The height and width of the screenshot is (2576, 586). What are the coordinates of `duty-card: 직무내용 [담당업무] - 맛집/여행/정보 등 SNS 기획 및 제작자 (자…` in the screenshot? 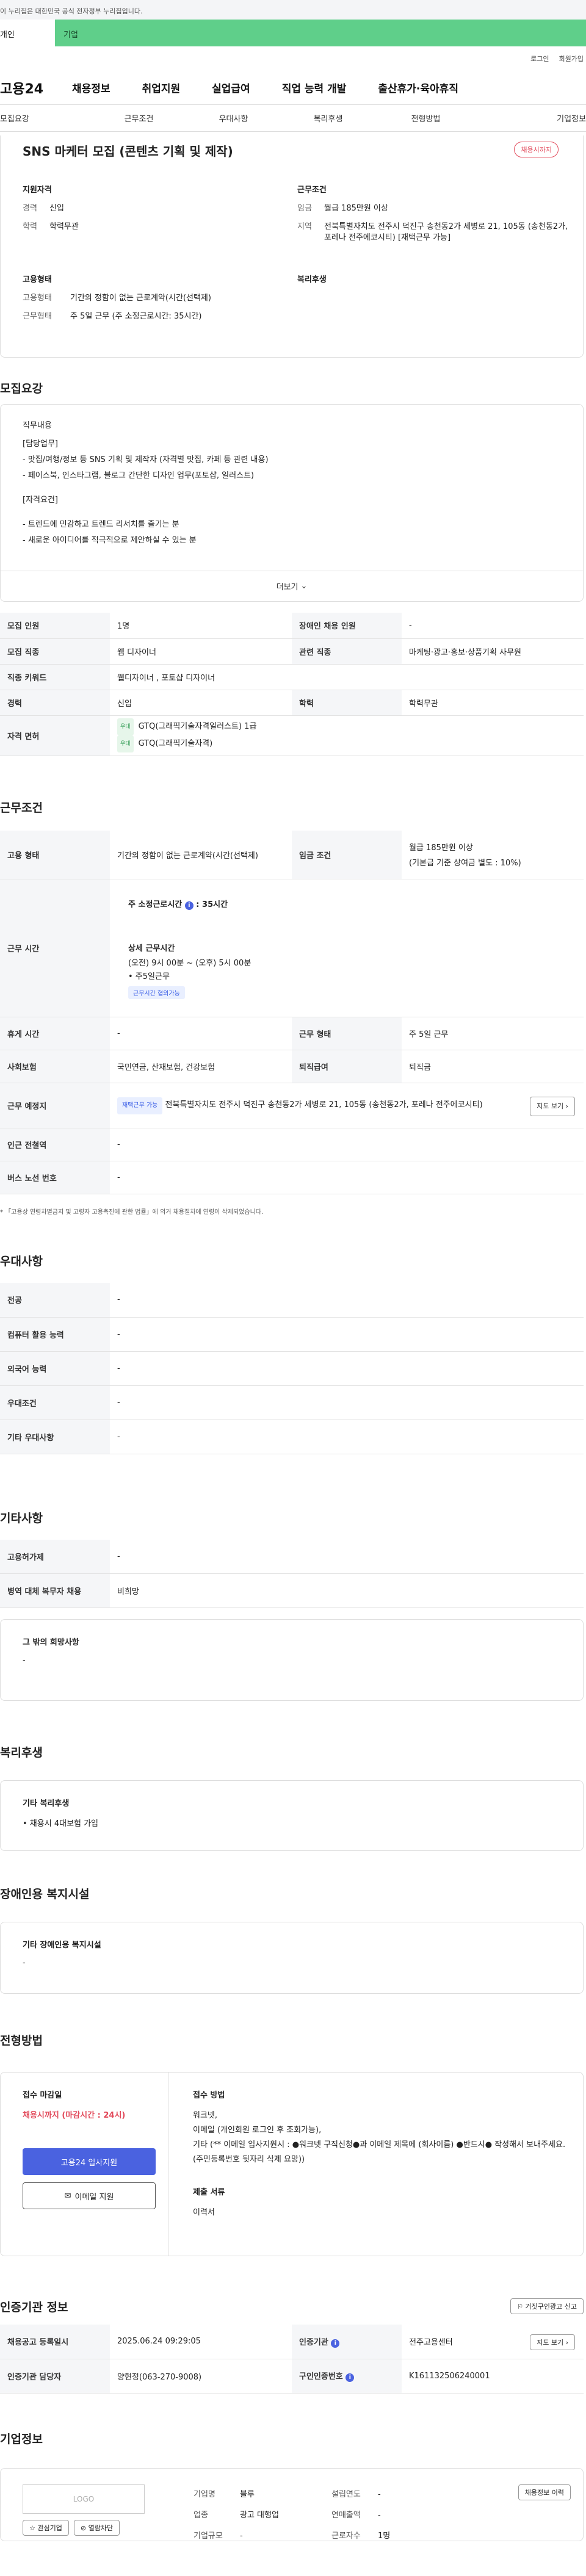 It's located at (292, 503).